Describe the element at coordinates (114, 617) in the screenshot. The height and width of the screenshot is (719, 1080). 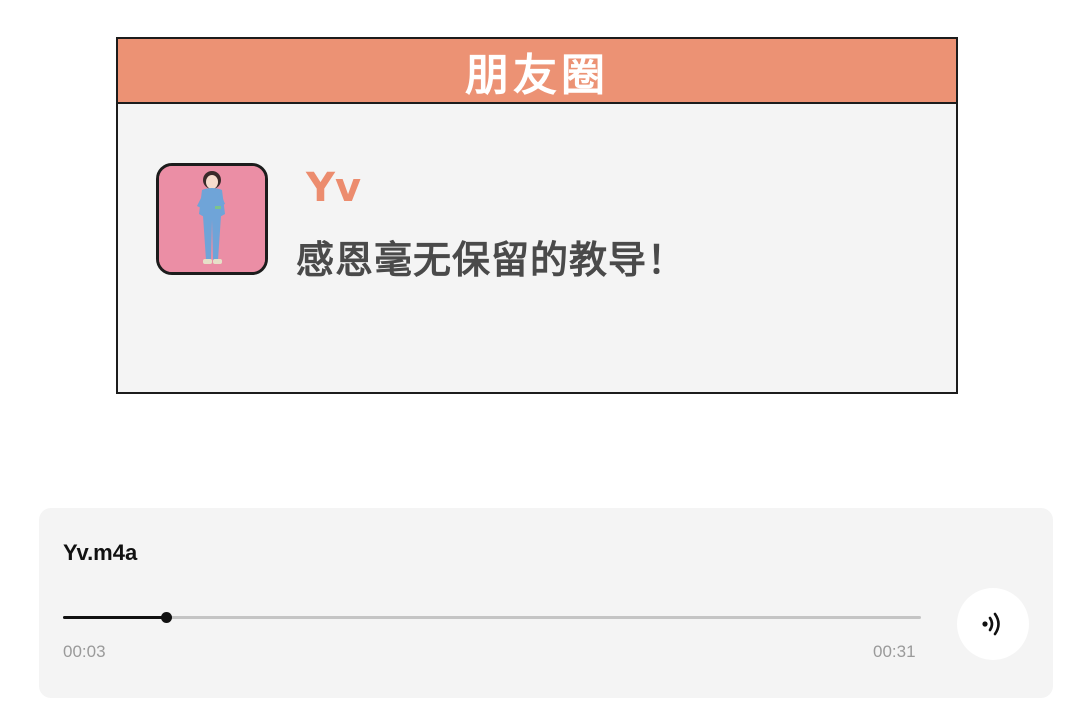
I see `progress-fill` at that location.